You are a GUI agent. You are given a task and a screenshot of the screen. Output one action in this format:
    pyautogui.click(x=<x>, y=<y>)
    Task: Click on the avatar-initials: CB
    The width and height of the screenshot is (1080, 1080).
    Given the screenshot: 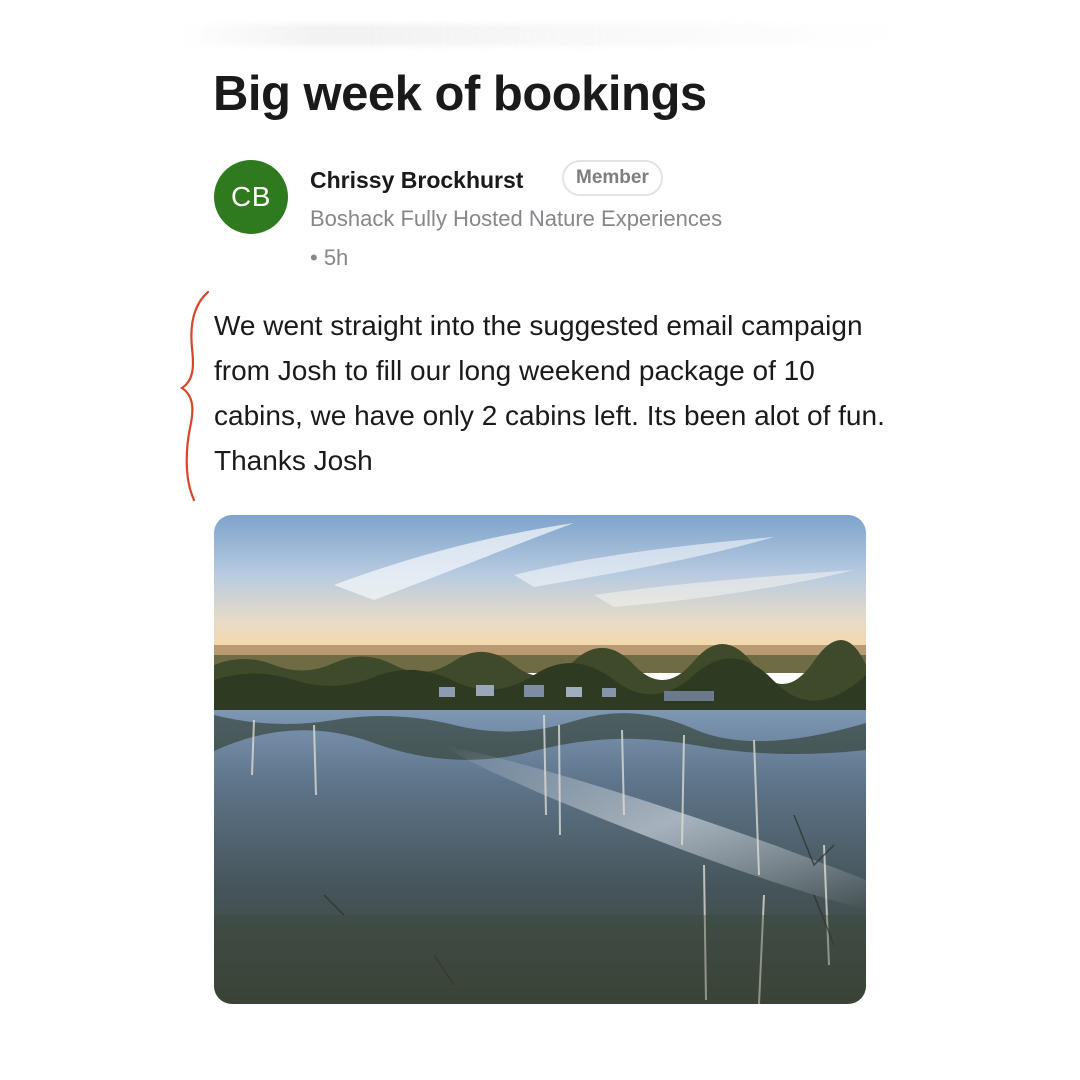 What is the action you would take?
    pyautogui.click(x=251, y=196)
    